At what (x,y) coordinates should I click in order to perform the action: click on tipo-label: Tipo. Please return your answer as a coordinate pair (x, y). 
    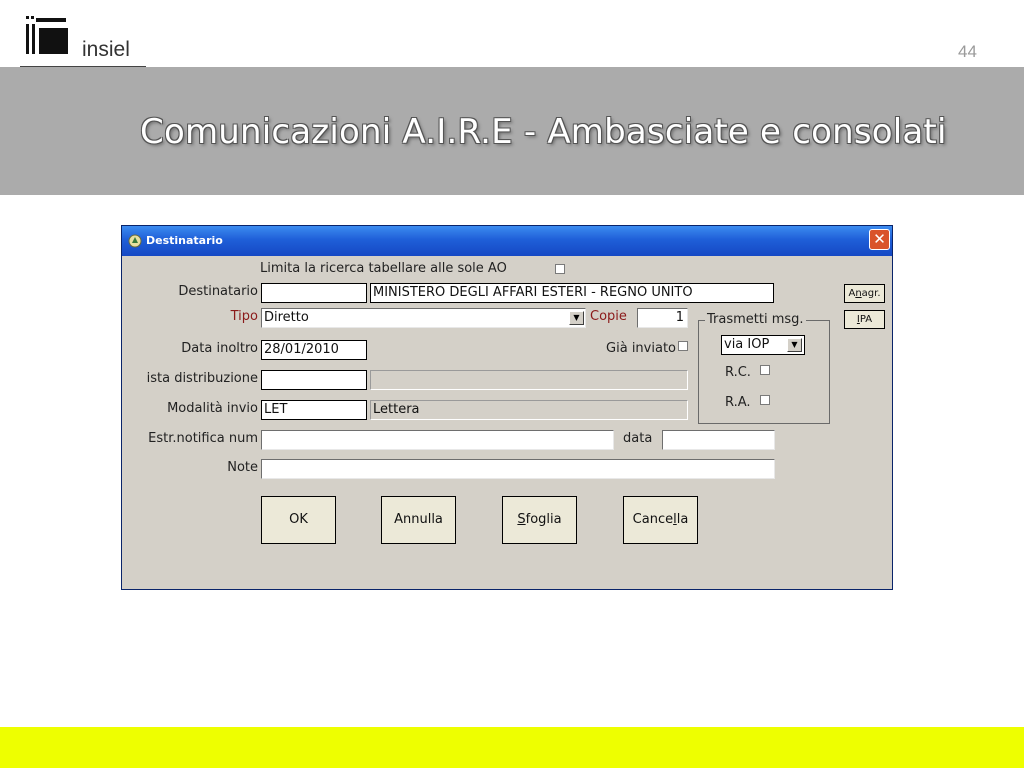
    Looking at the image, I should click on (244, 316).